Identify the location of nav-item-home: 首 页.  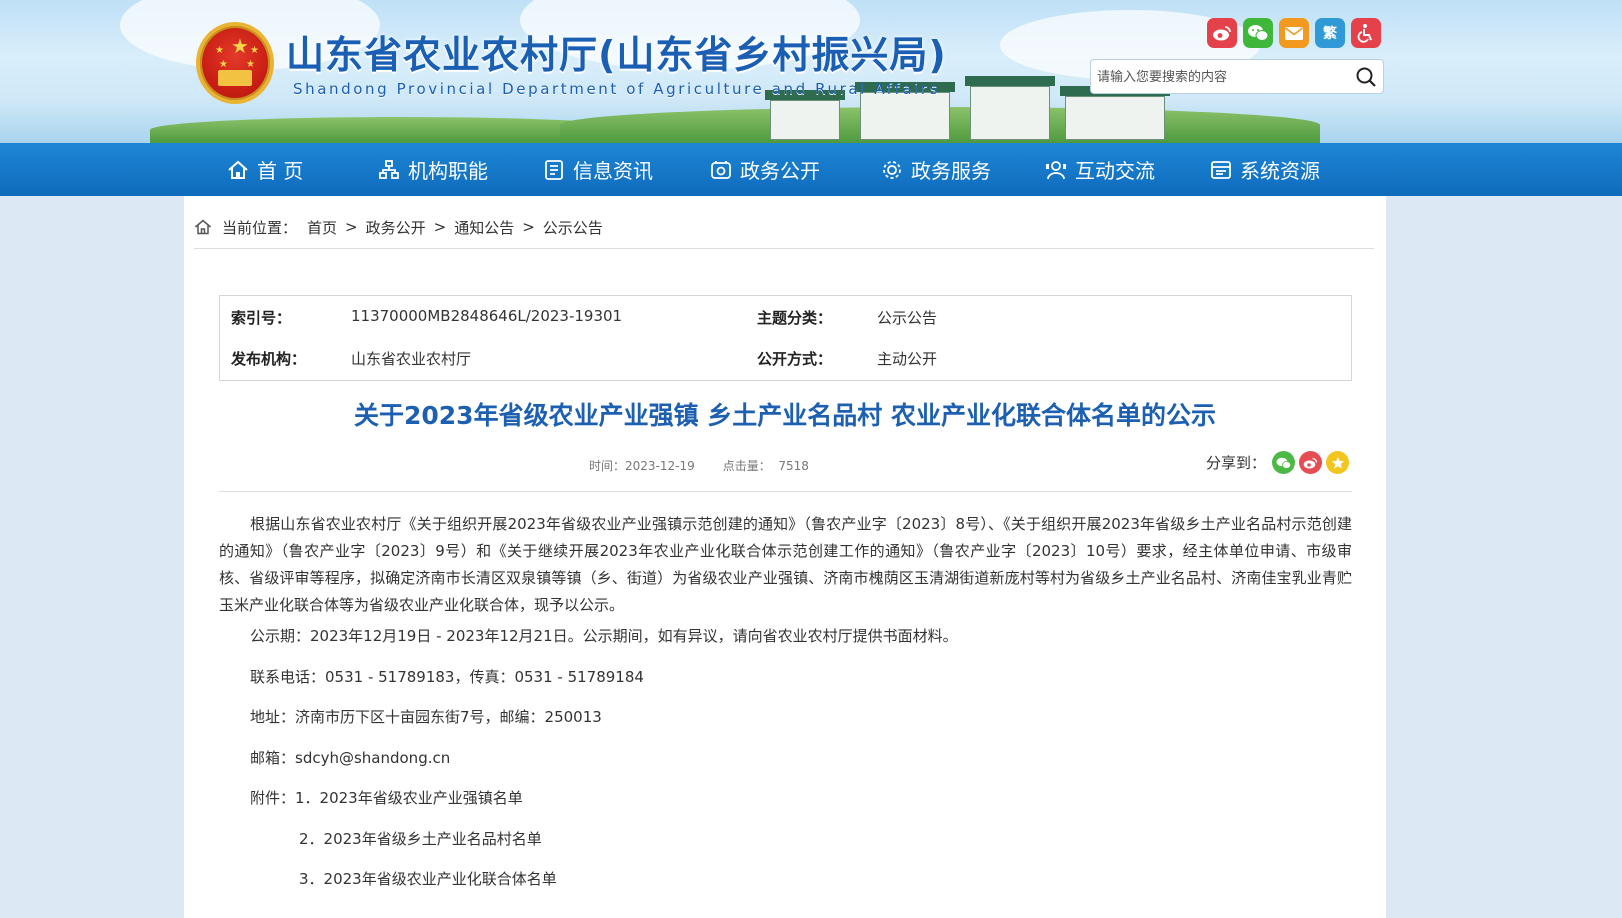
(265, 169).